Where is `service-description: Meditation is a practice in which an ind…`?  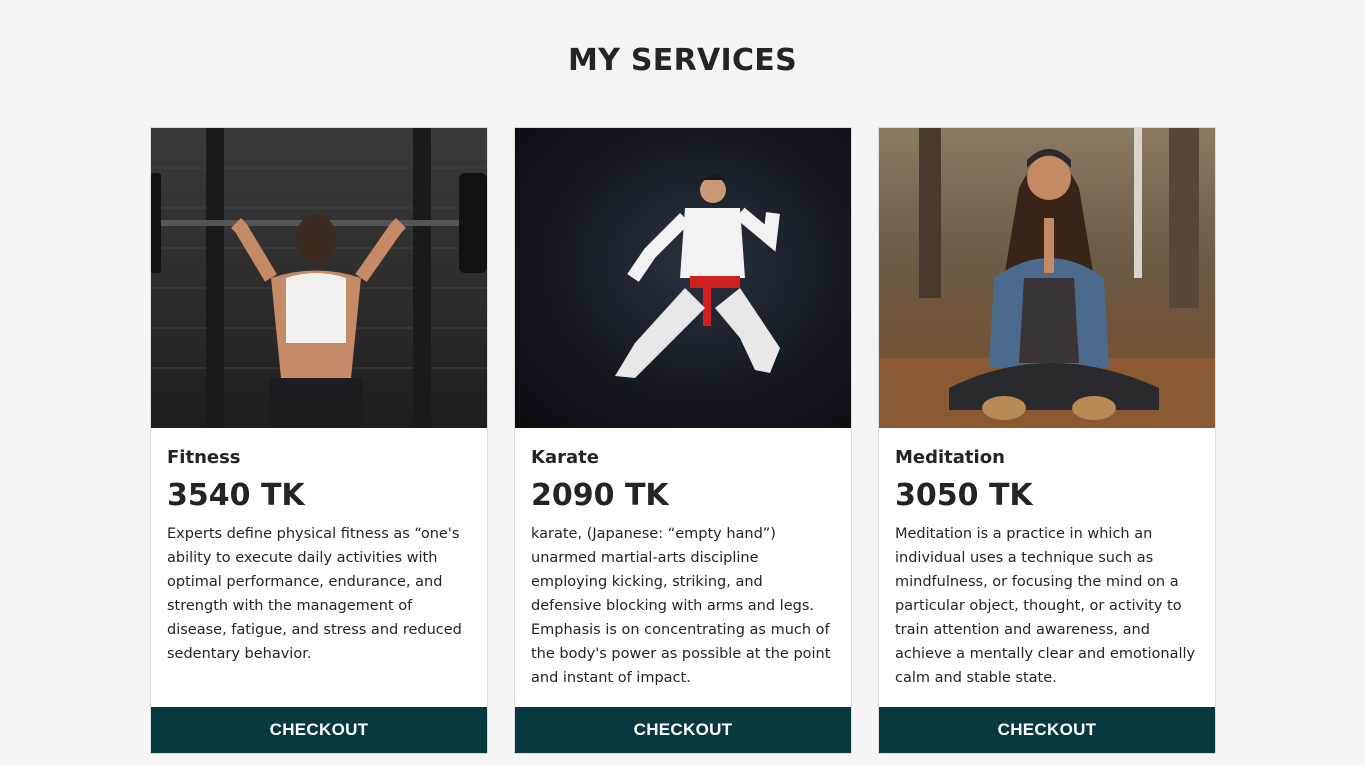 service-description: Meditation is a practice in which an ind… is located at coordinates (1045, 606).